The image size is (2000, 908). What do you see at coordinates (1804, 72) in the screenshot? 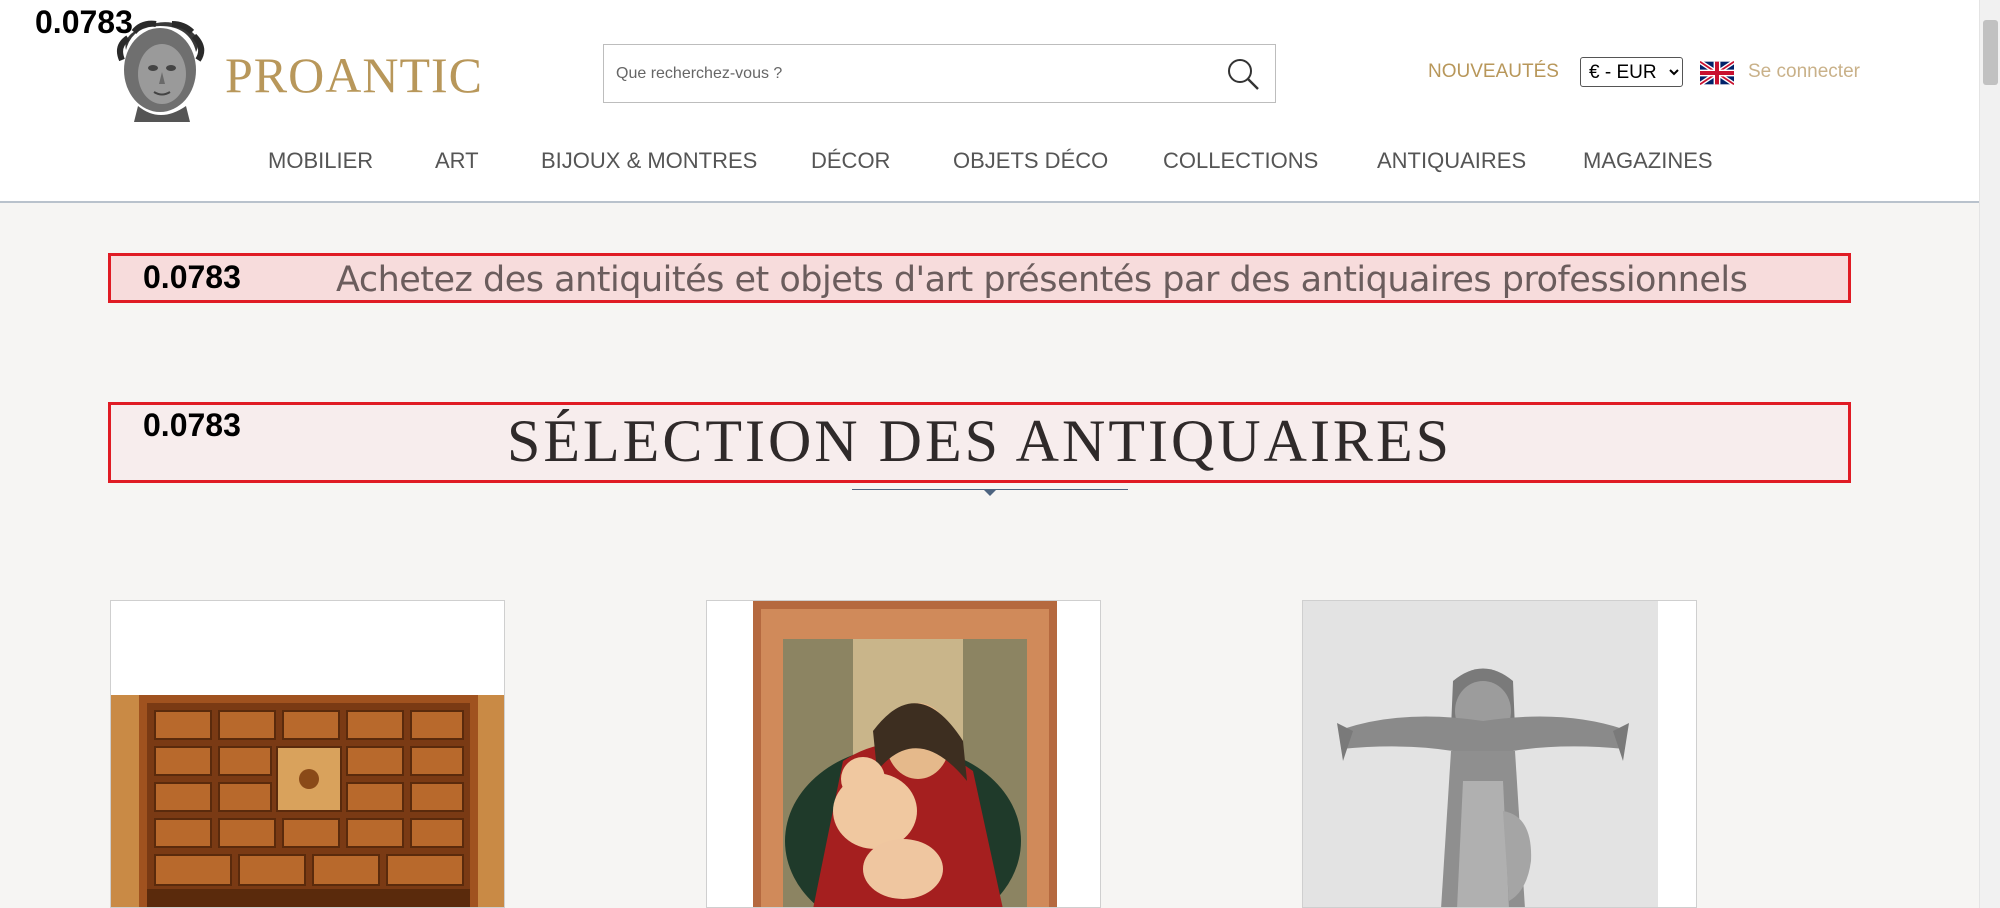
I see `login-link: Se connecter` at bounding box center [1804, 72].